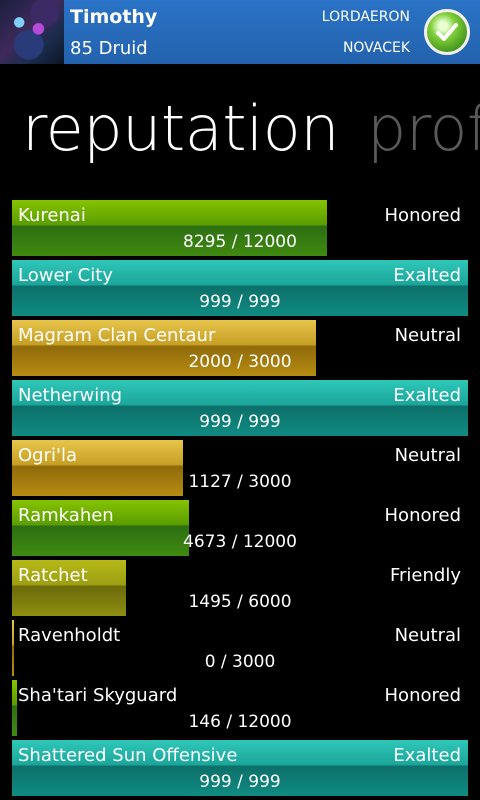 This screenshot has height=800, width=480. What do you see at coordinates (240, 602) in the screenshot?
I see `reputation-value: 1495 / 6000` at bounding box center [240, 602].